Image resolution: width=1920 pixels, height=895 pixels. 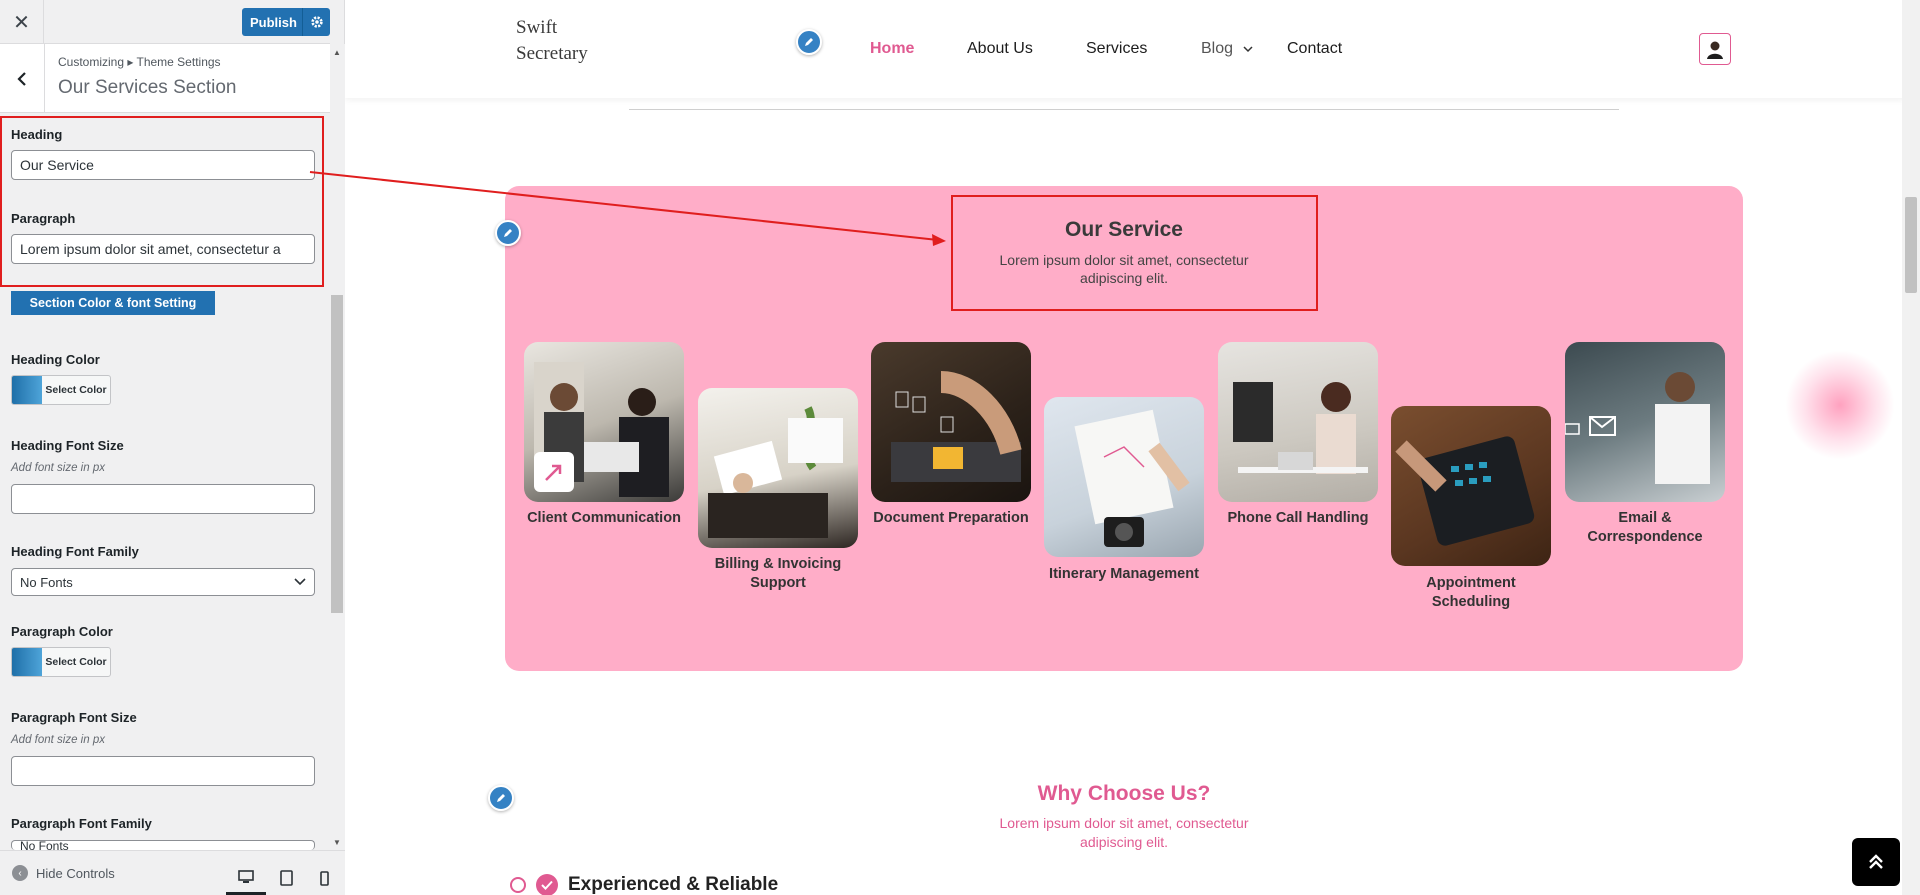 What do you see at coordinates (337, 842) in the screenshot?
I see `scroll-down-icon: ▼` at bounding box center [337, 842].